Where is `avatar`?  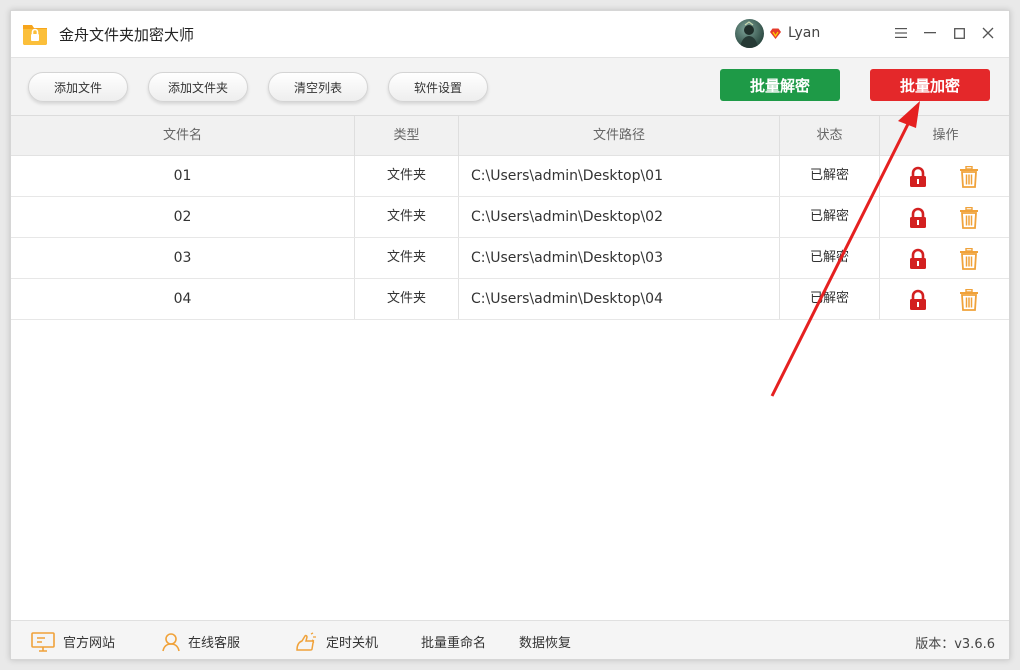 avatar is located at coordinates (749, 33).